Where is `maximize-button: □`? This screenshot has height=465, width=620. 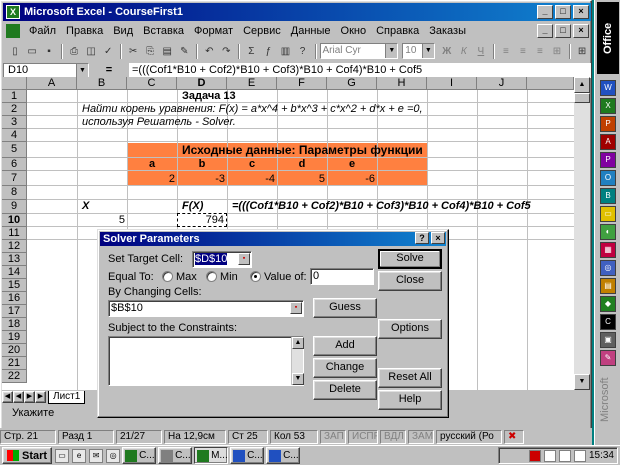 maximize-button: □ is located at coordinates (563, 12).